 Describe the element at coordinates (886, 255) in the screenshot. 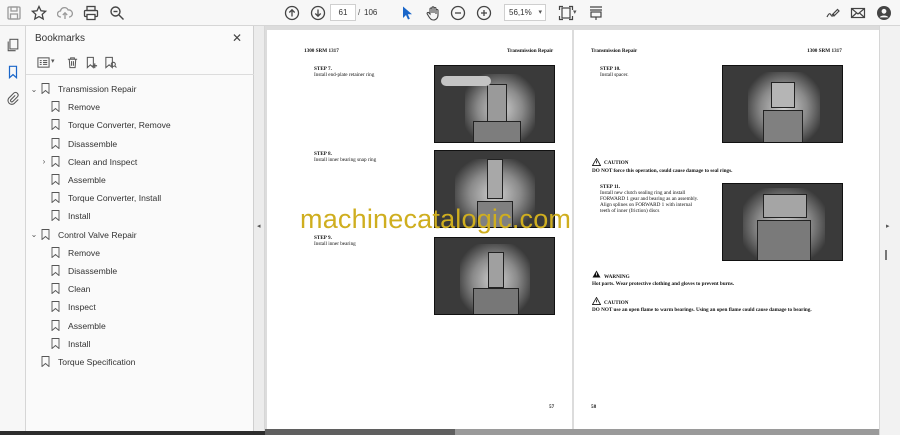

I see `scroll-handle` at that location.